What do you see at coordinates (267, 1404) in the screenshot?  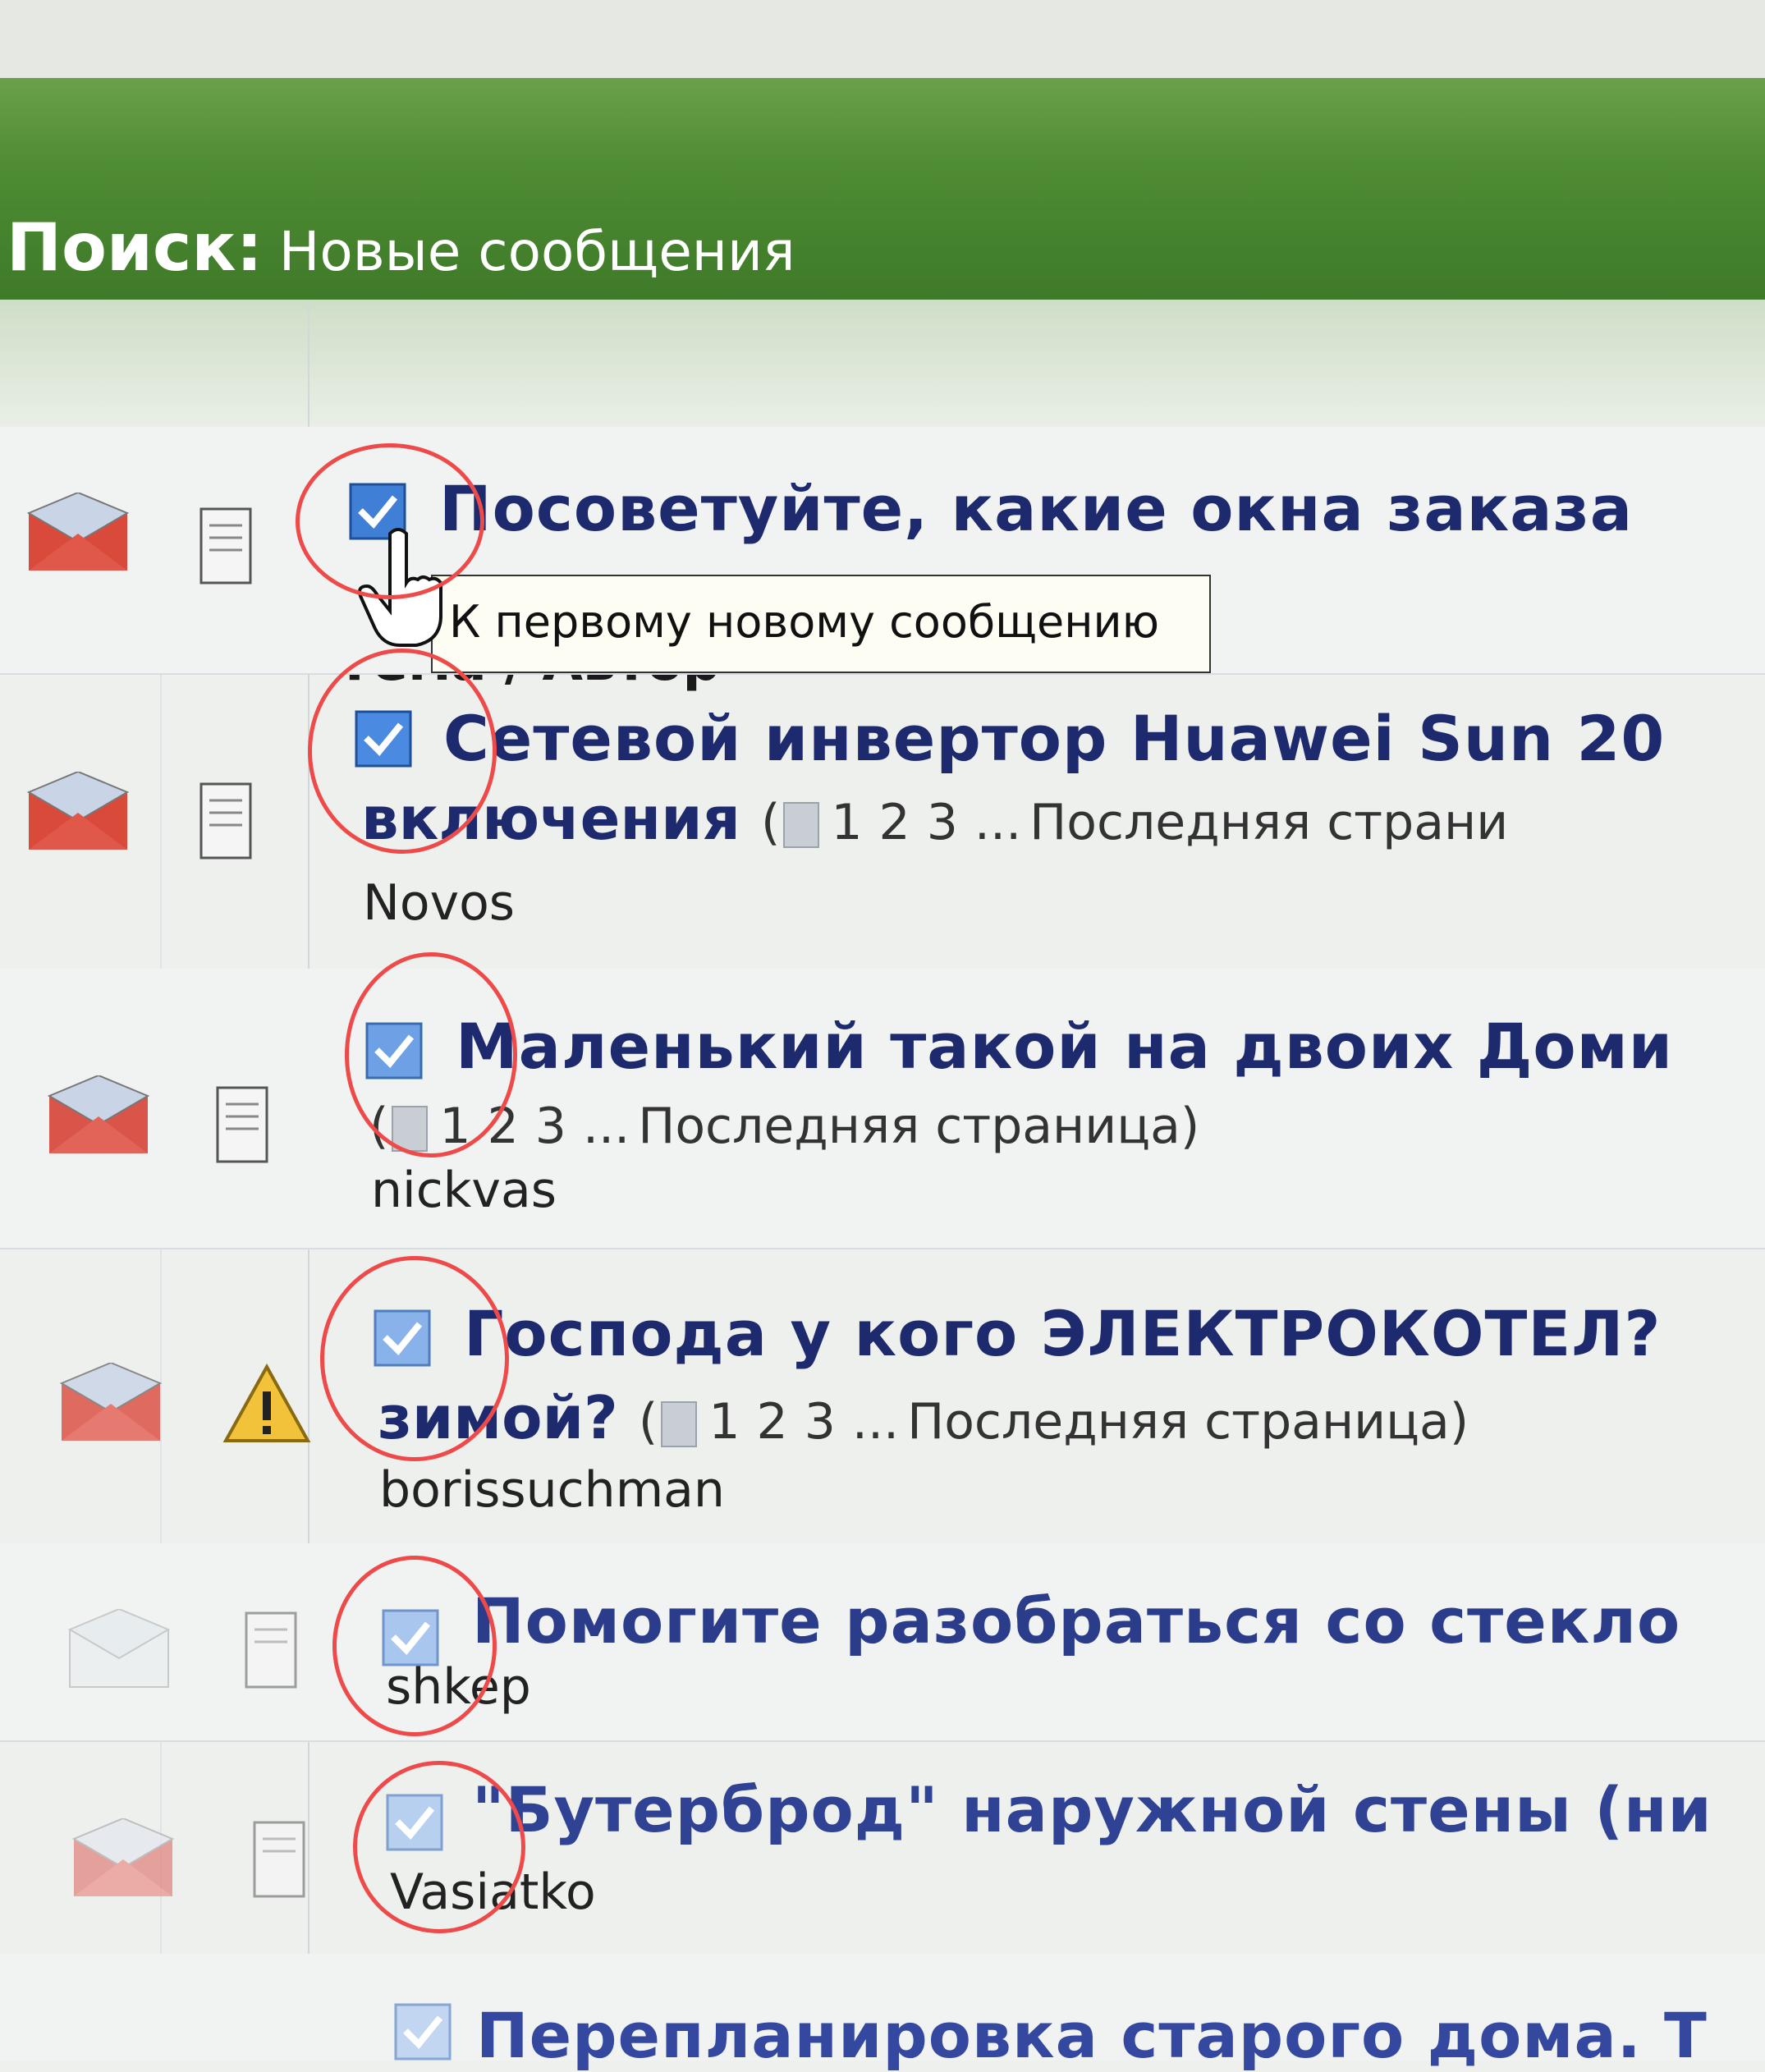 I see `warning-icon` at bounding box center [267, 1404].